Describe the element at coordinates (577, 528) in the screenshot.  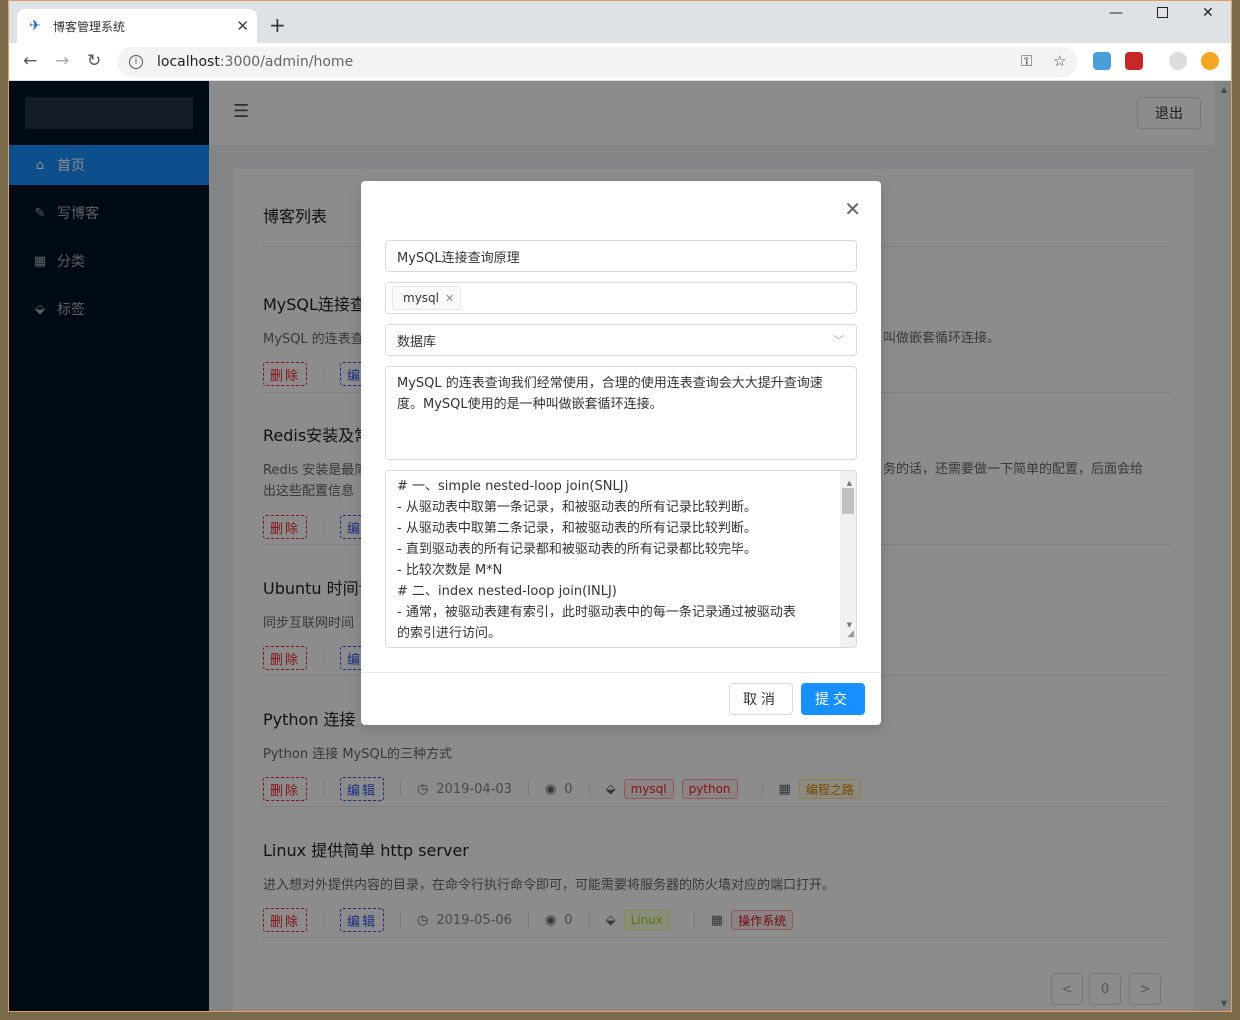
I see `content-line: - 从驱动表中取第二条记录，和被驱动表的所有记录比较判断。` at that location.